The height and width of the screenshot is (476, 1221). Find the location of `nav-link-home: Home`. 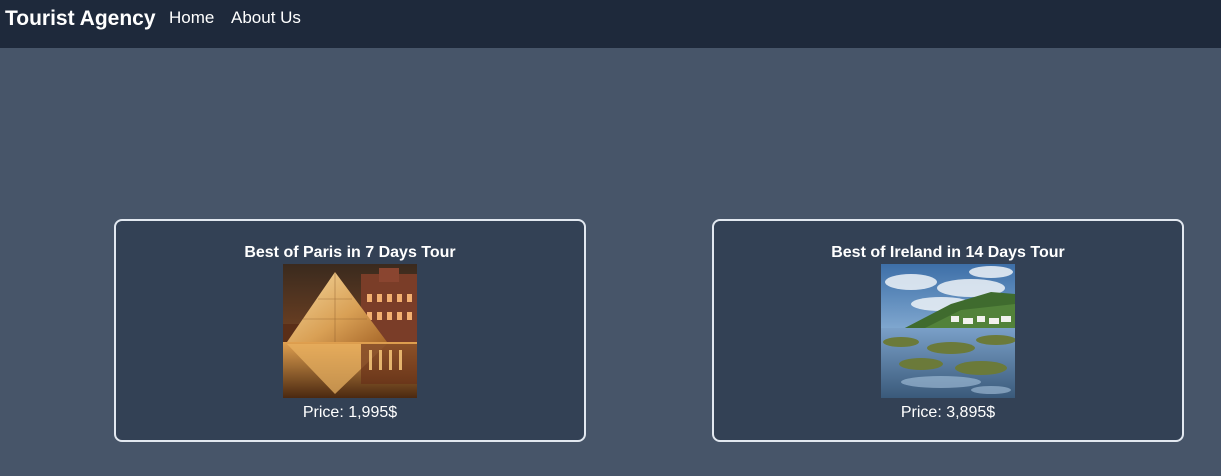

nav-link-home: Home is located at coordinates (191, 18).